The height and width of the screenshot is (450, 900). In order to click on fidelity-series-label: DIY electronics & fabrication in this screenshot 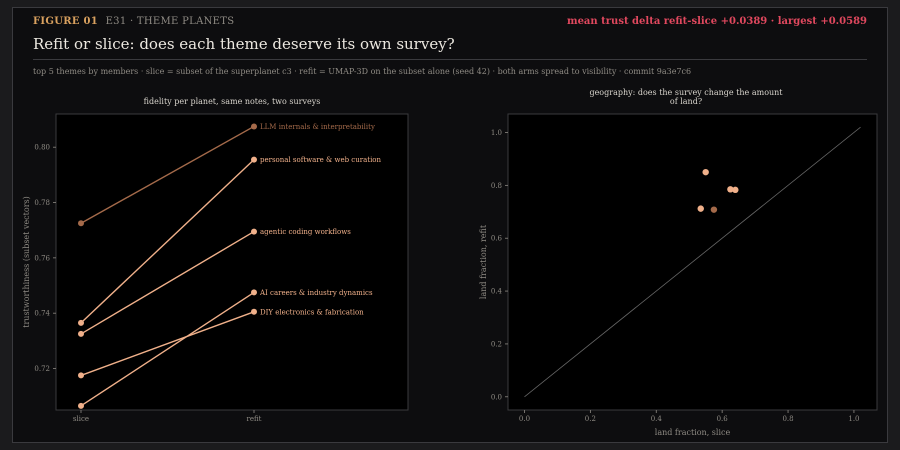, I will do `click(312, 312)`.